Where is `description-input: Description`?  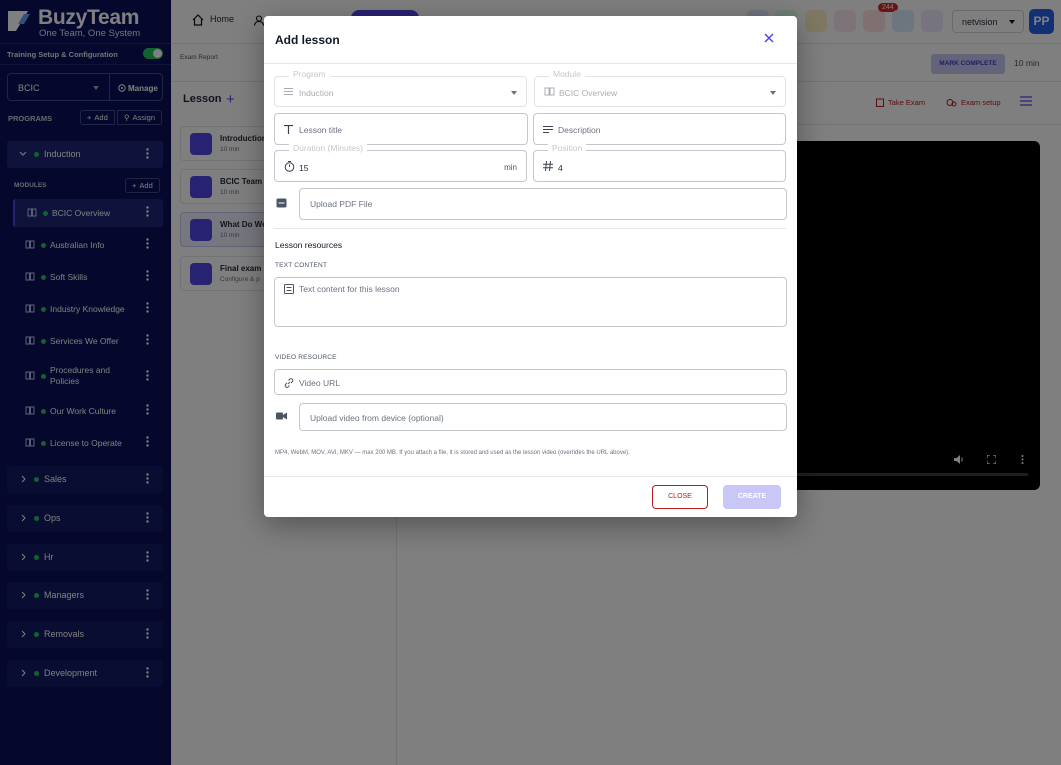
description-input: Description is located at coordinates (659, 129).